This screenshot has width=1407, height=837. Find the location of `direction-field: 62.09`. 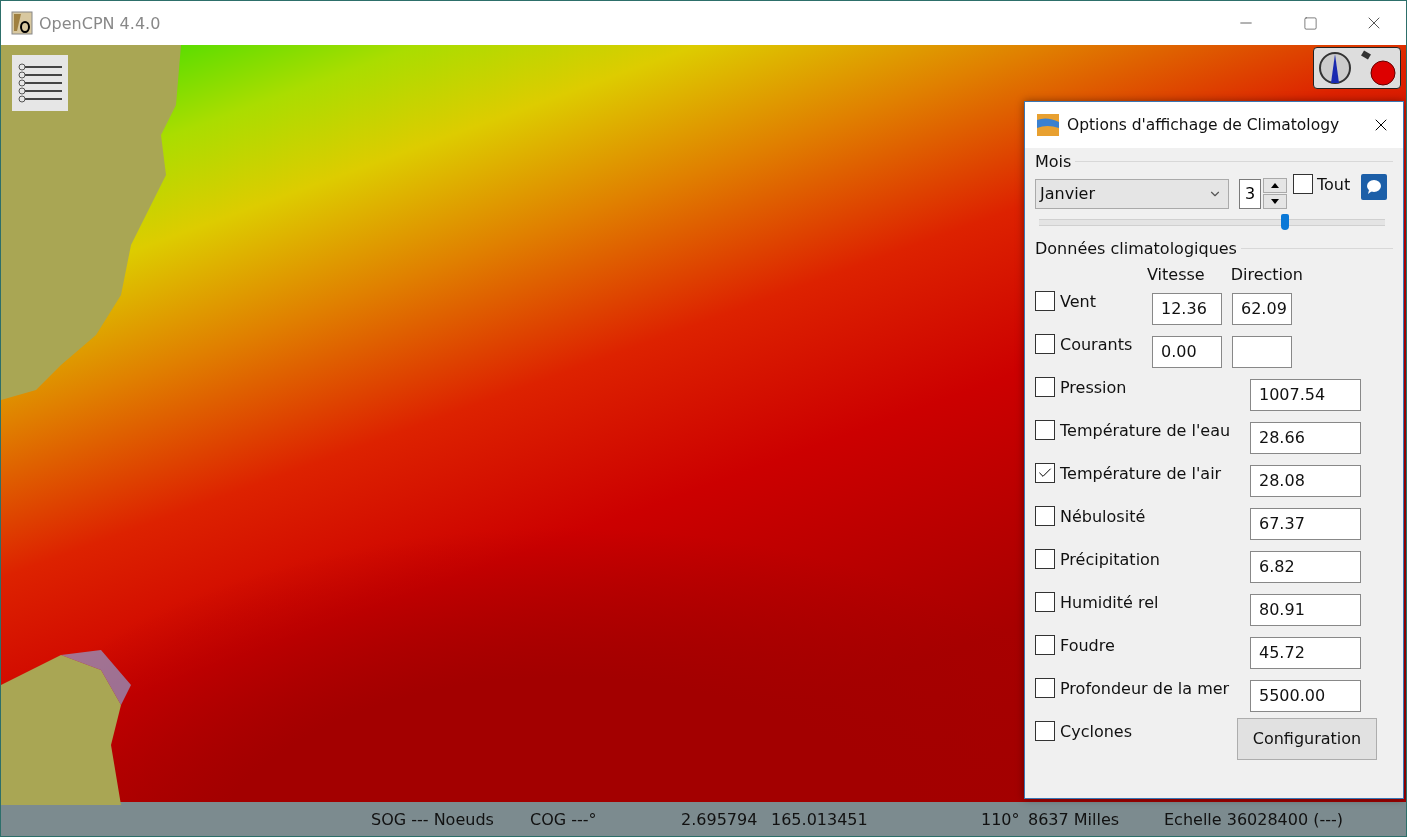

direction-field: 62.09 is located at coordinates (1262, 308).